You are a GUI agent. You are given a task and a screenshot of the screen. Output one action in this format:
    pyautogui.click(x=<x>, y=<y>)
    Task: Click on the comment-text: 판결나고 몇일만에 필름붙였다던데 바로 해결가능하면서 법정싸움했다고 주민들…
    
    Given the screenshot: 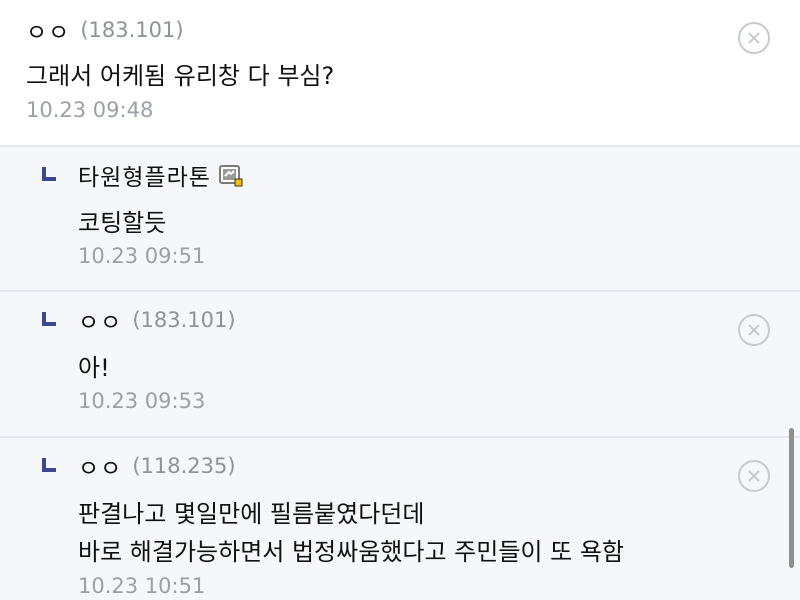 What is the action you would take?
    pyautogui.click(x=351, y=533)
    